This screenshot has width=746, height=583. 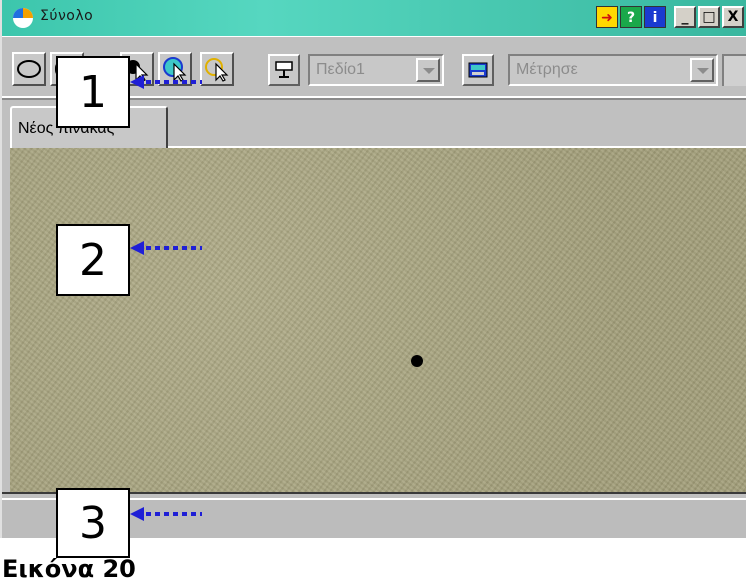 I want to click on callout-label-2: 2, so click(x=93, y=260).